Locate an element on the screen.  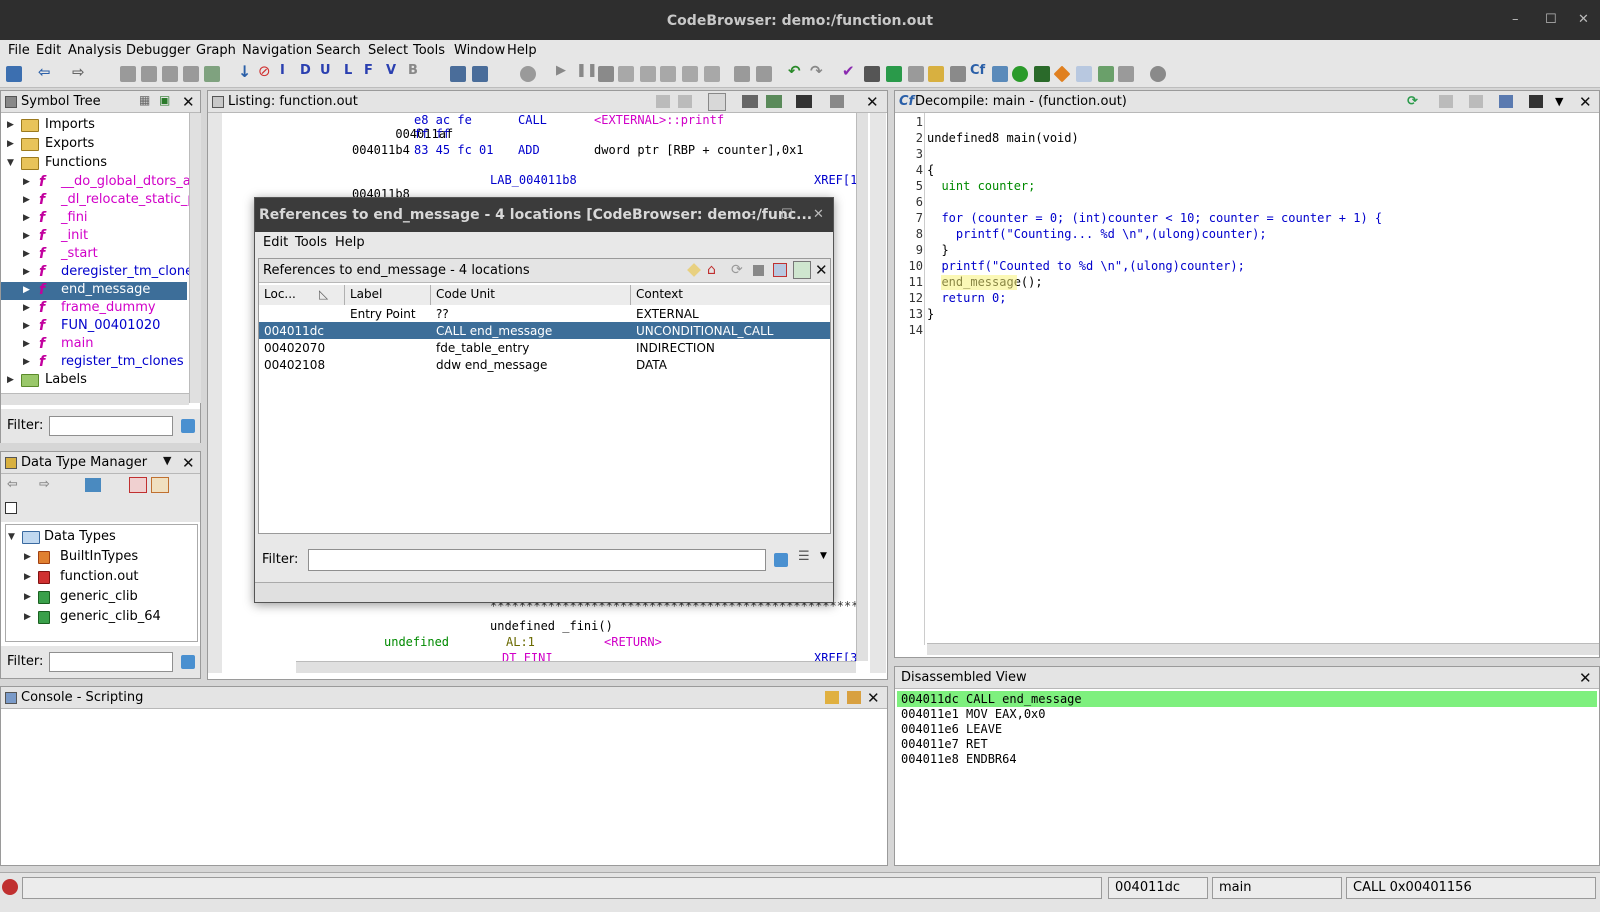
redo-icon: ↷ is located at coordinates (818, 71).